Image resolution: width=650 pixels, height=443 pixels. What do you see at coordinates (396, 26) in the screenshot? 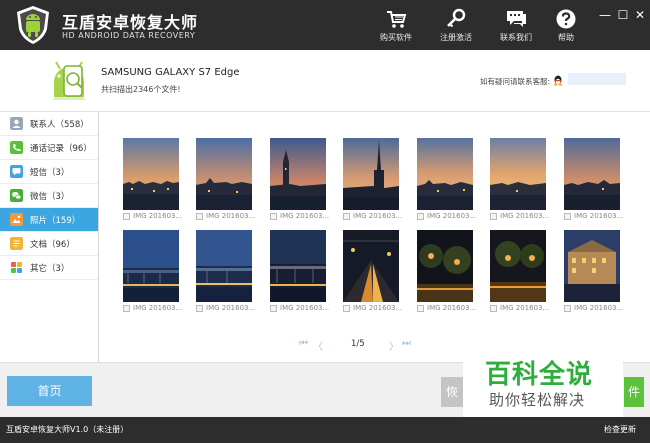
I see `buy-software-button: 购买软件` at bounding box center [396, 26].